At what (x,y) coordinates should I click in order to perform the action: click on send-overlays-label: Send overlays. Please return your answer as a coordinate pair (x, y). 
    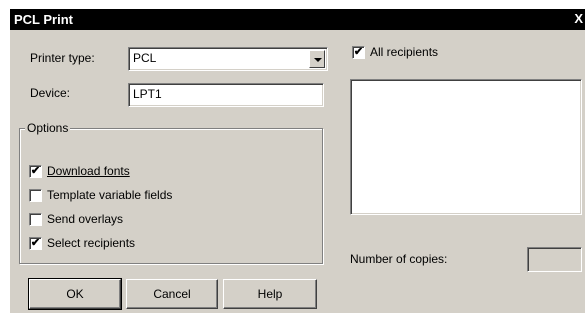
    Looking at the image, I should click on (85, 219).